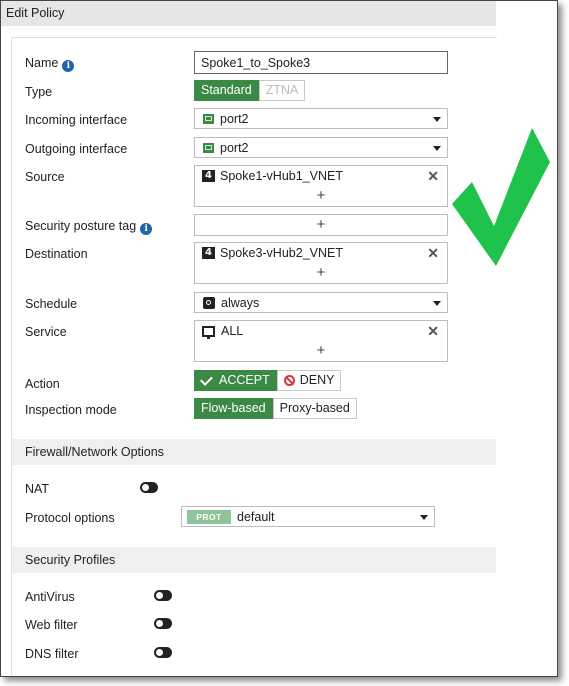 The image size is (569, 686). What do you see at coordinates (46, 332) in the screenshot?
I see `service-label: Service` at bounding box center [46, 332].